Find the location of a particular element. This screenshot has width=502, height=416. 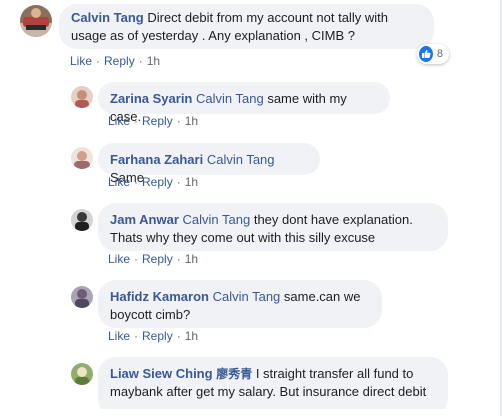

viewport-bottom-edge is located at coordinates (251, 412).